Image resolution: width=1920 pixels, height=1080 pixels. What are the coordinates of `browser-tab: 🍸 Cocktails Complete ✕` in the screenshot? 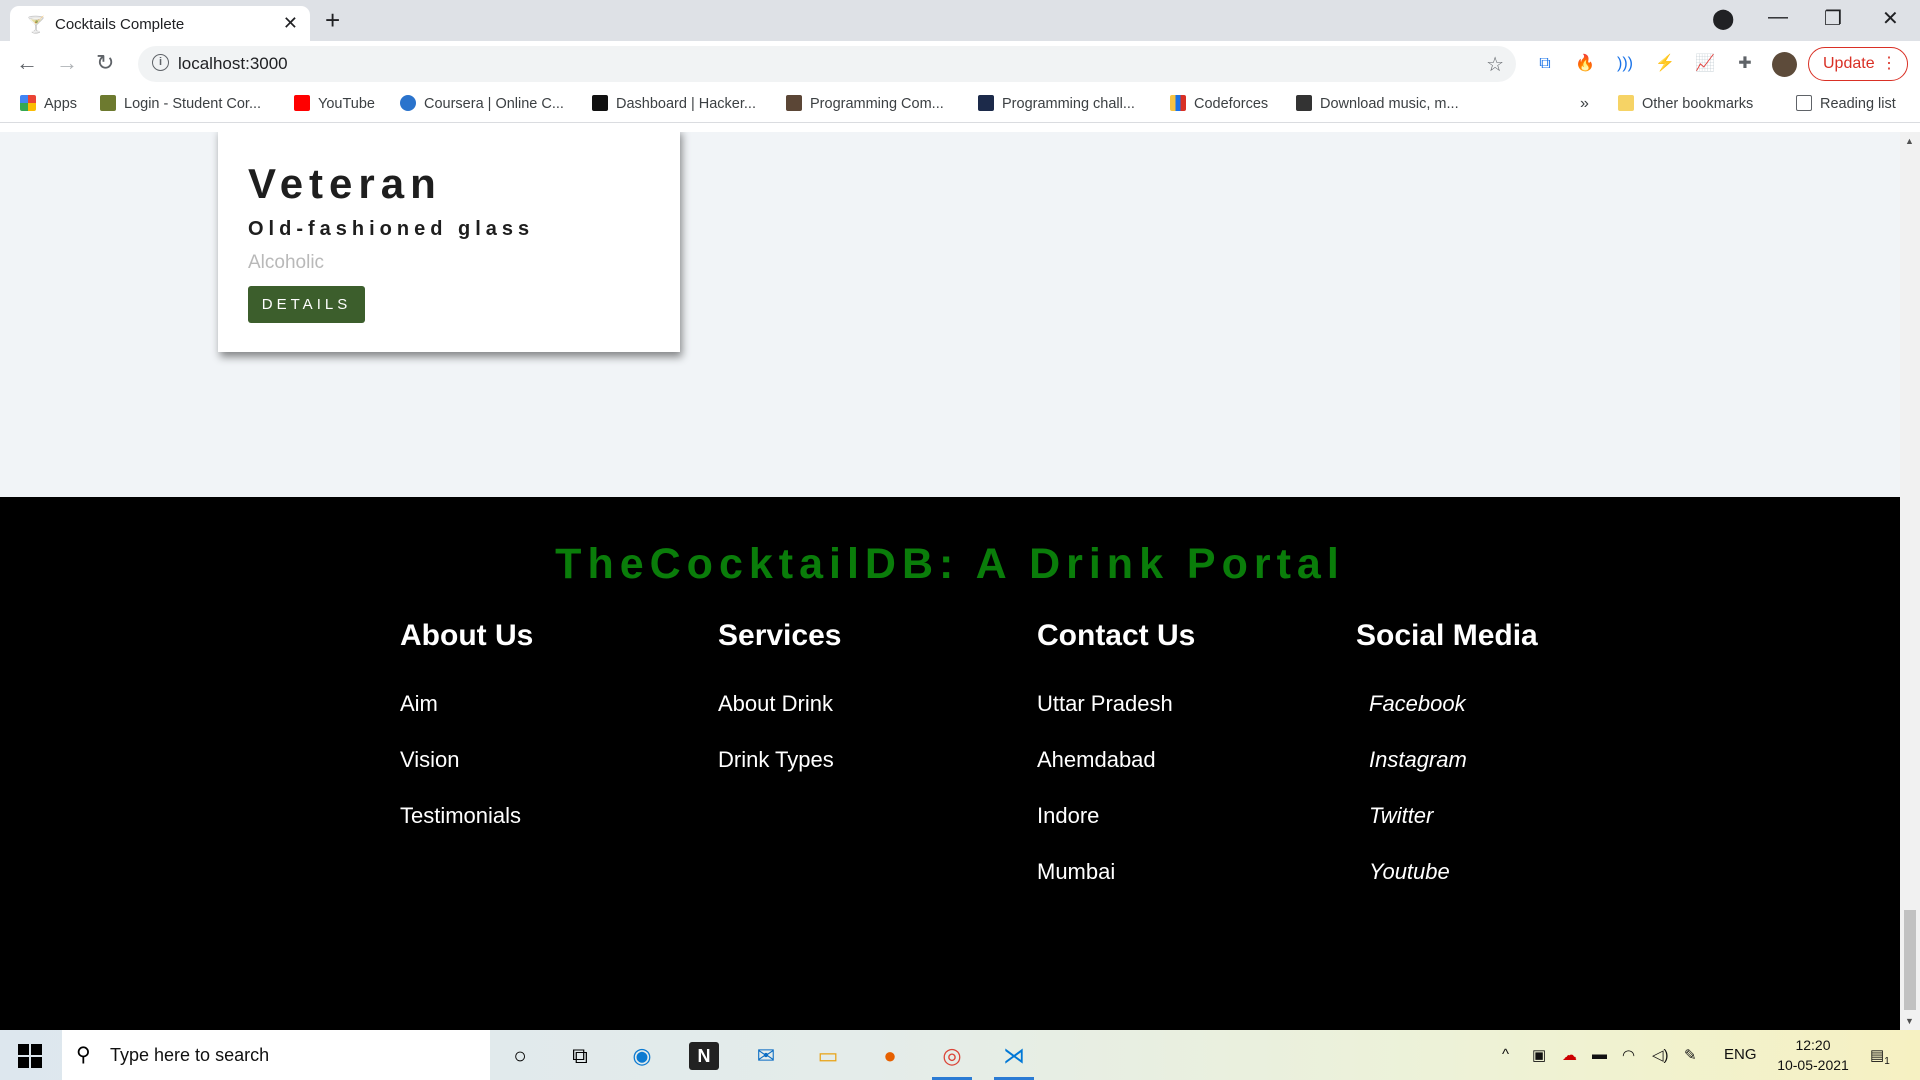 It's located at (160, 23).